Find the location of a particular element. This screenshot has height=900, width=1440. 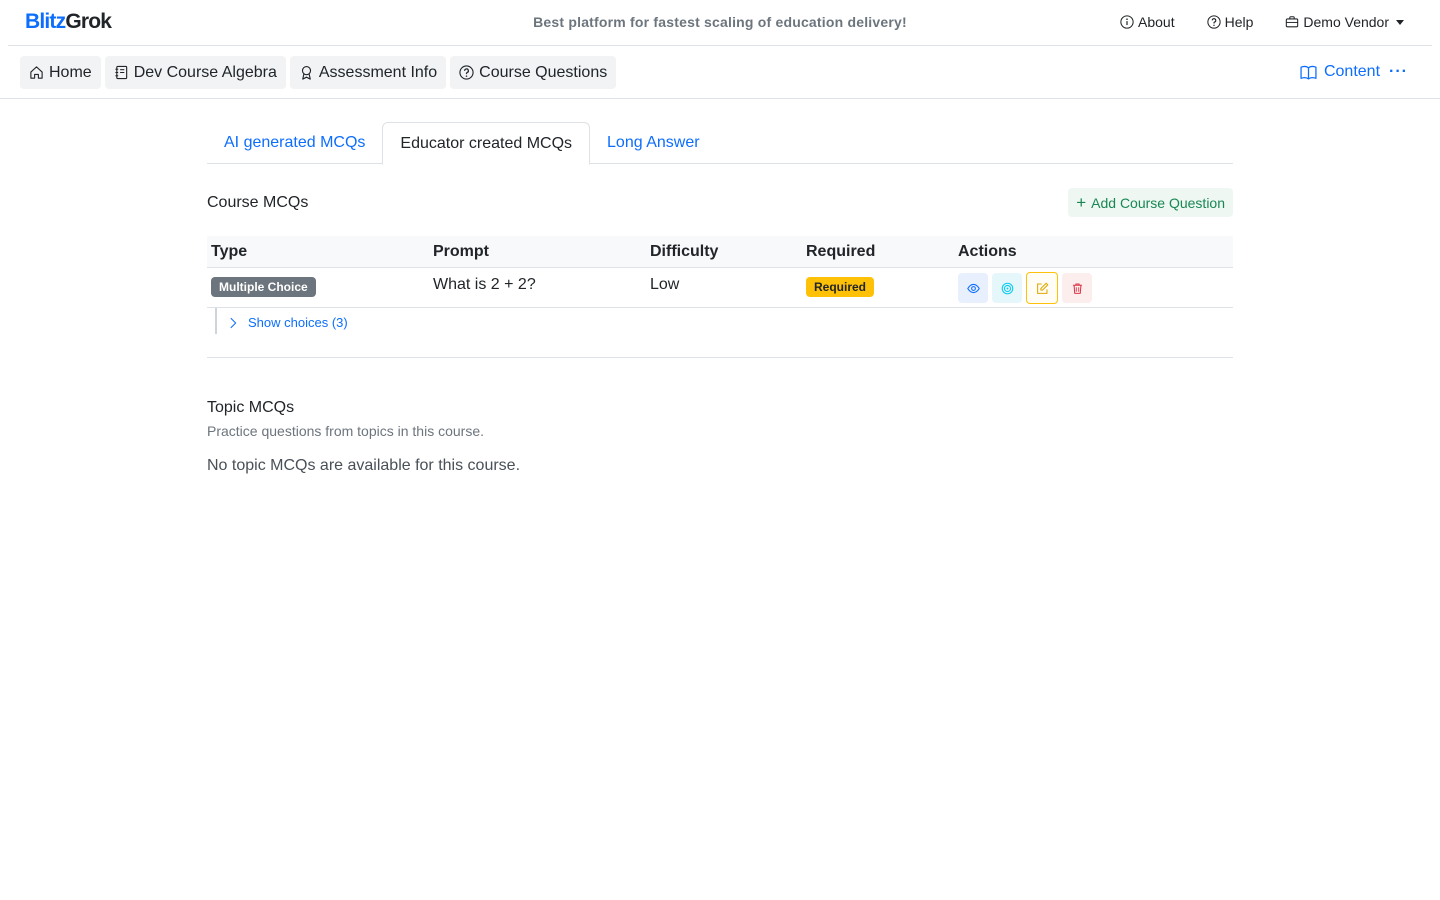

briefcase-icon is located at coordinates (1292, 22).